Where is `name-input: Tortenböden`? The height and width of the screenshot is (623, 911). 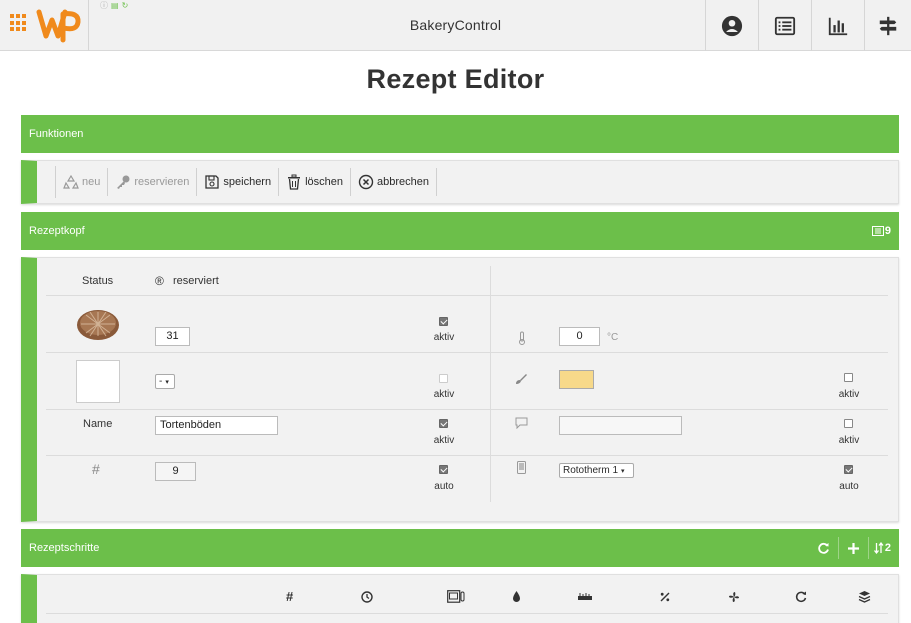 name-input: Tortenböden is located at coordinates (216, 425).